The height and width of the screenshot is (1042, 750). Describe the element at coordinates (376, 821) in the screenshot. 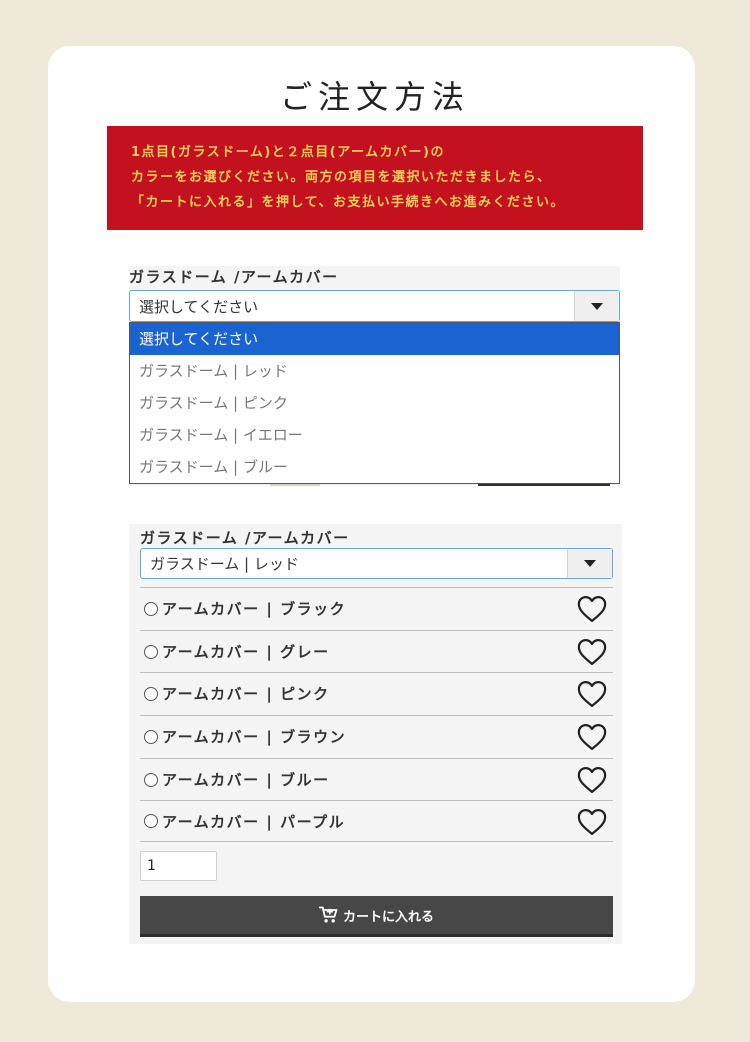

I see `option-row-purple: アームカバー | パープル` at that location.